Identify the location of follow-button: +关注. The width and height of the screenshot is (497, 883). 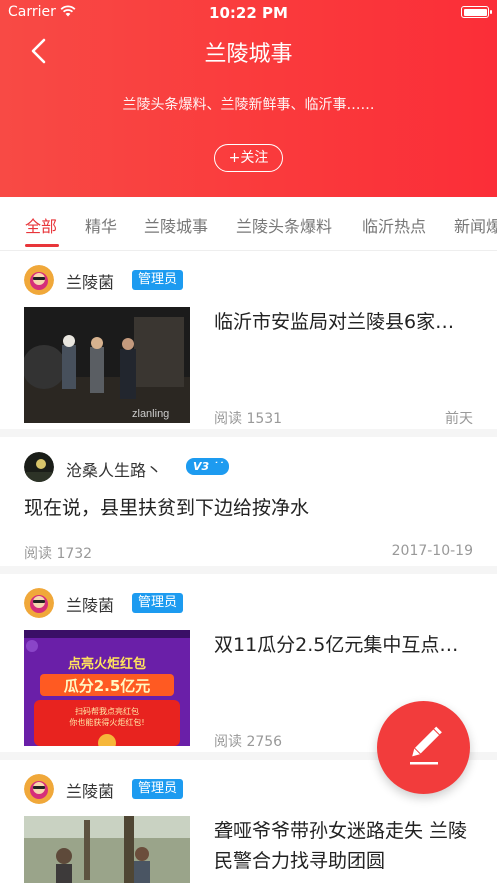
(248, 158).